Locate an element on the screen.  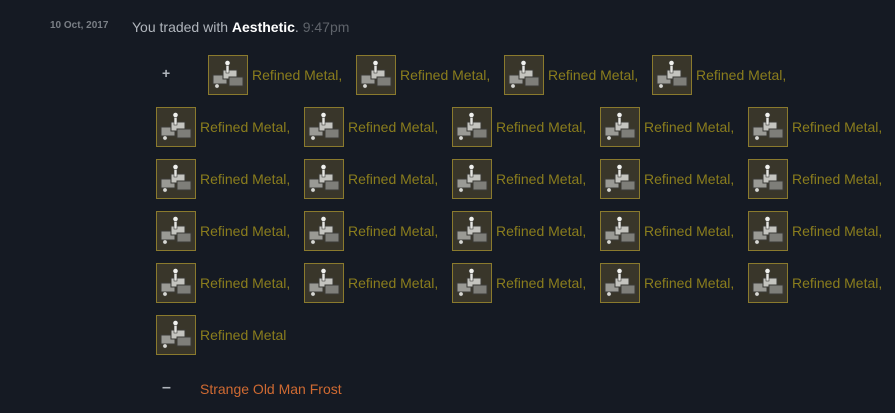
given-item-name: Refined Metal is located at coordinates (243, 335).